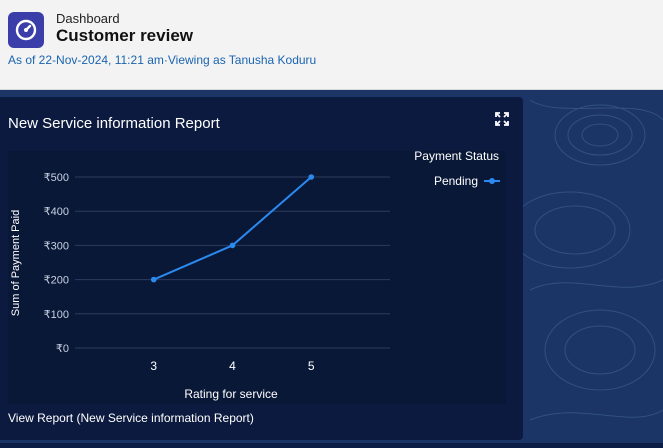 This screenshot has height=448, width=663. What do you see at coordinates (124, 35) in the screenshot?
I see `page-title: Customer review` at bounding box center [124, 35].